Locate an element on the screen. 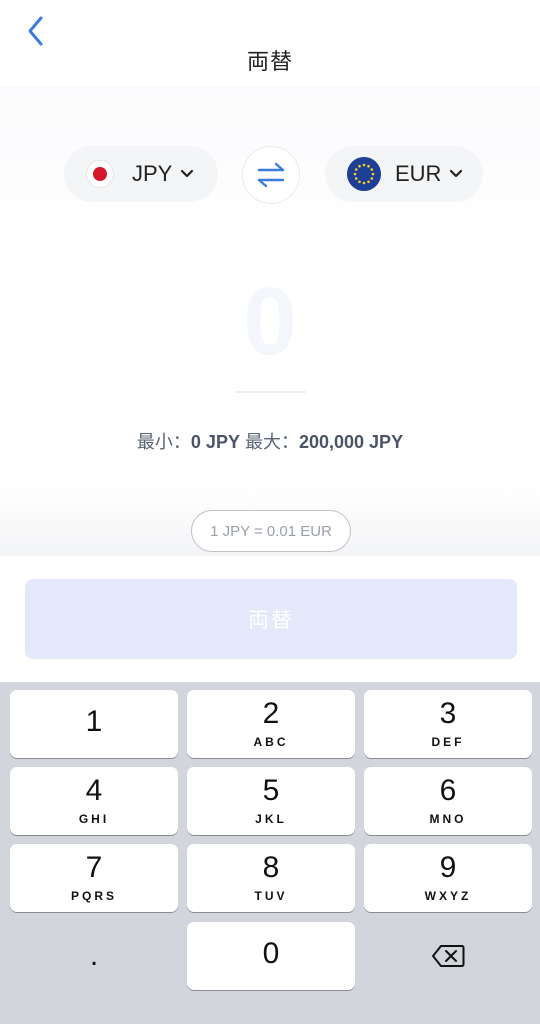 The height and width of the screenshot is (1024, 540). amount-underline is located at coordinates (271, 392).